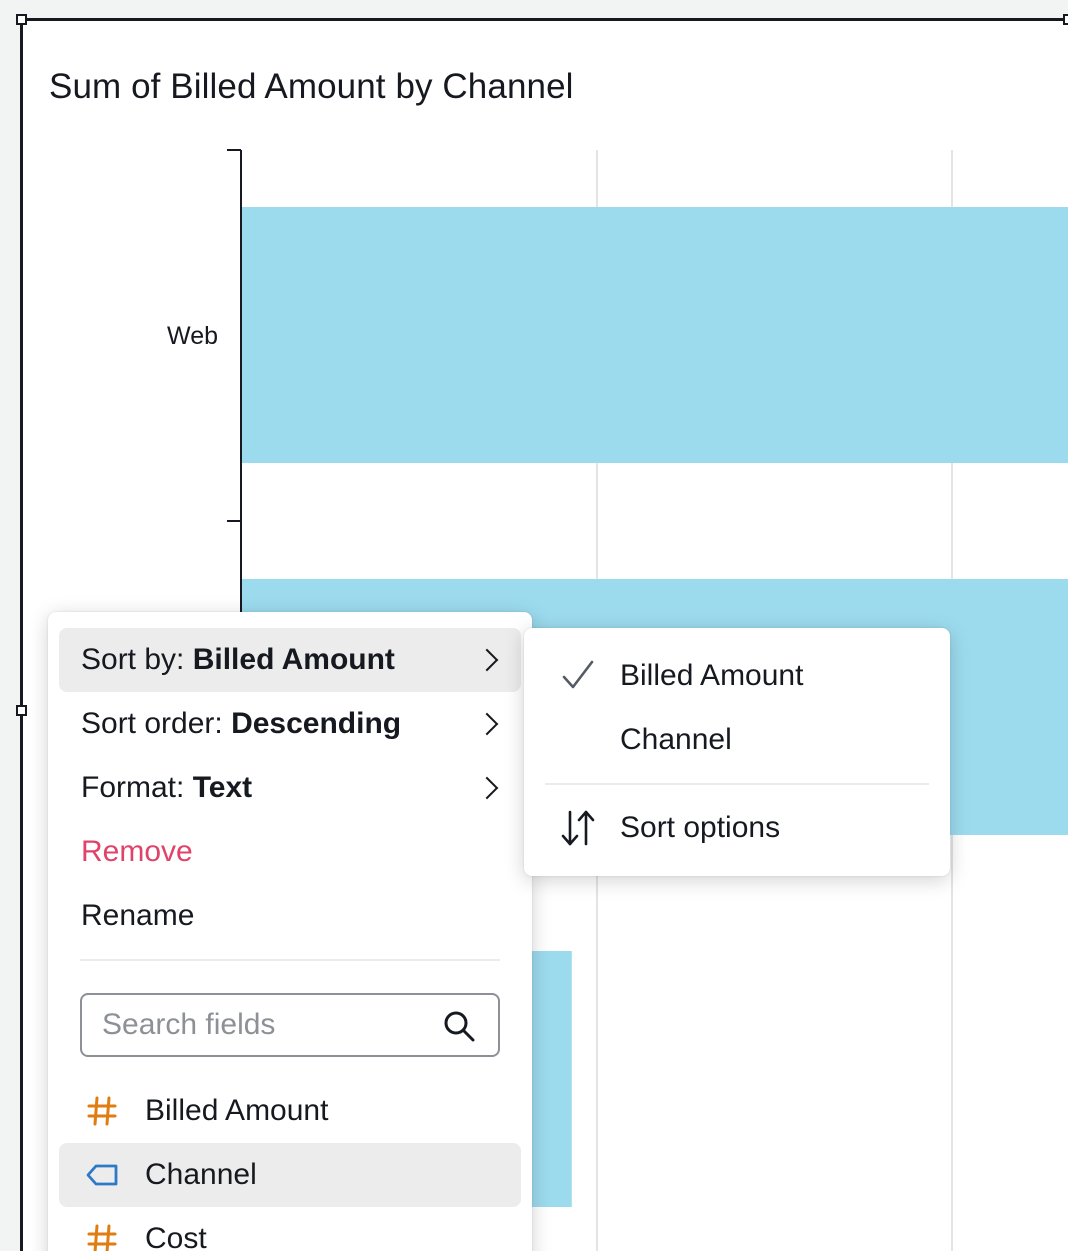  What do you see at coordinates (102, 1175) in the screenshot?
I see `tag-icon` at bounding box center [102, 1175].